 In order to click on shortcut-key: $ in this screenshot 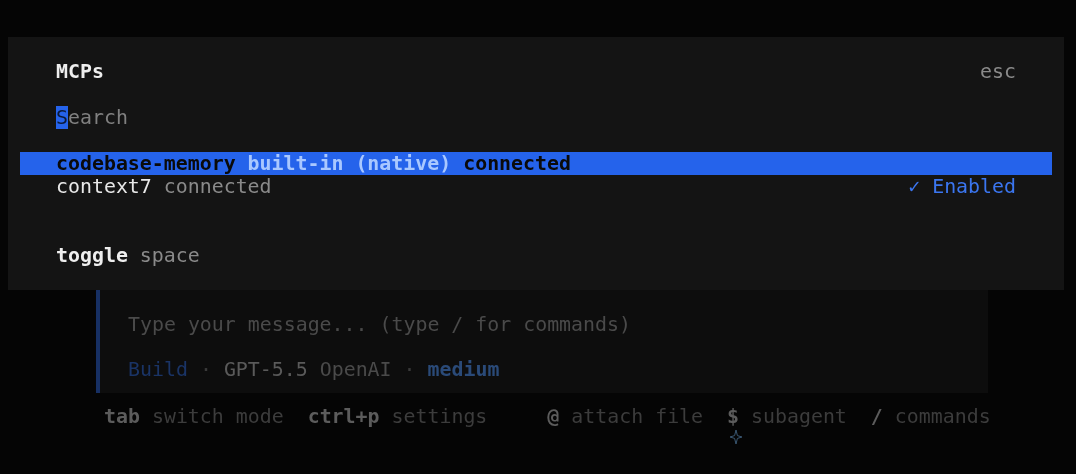, I will do `click(733, 416)`.